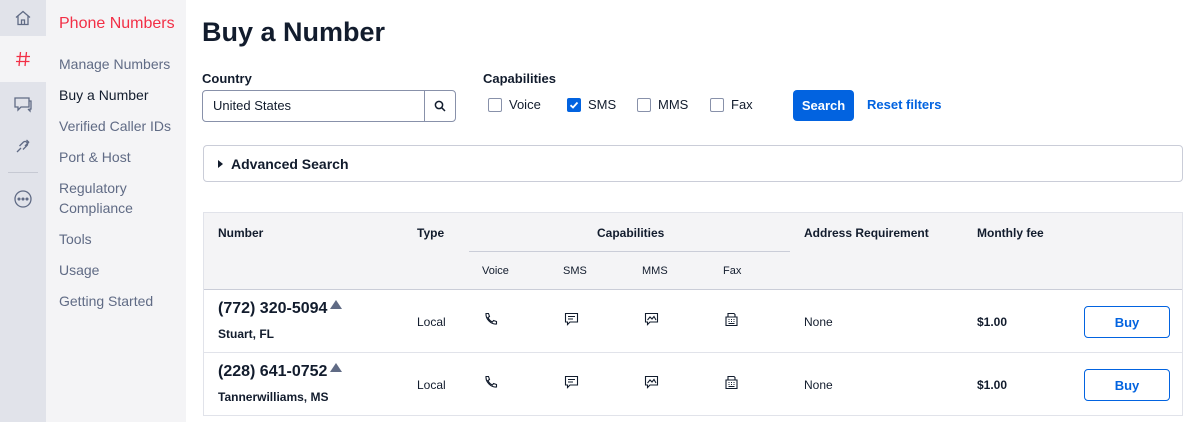 The height and width of the screenshot is (422, 1200). I want to click on page-title: Buy a Number, so click(294, 32).